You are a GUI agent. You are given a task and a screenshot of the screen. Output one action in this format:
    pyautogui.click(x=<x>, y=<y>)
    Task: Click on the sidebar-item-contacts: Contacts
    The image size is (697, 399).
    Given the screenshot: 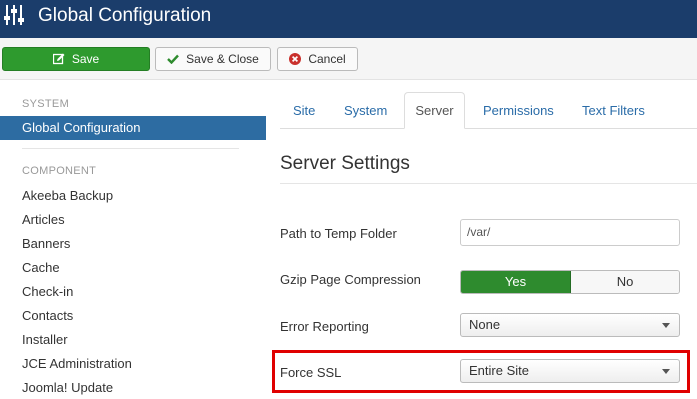 What is the action you would take?
    pyautogui.click(x=47, y=315)
    